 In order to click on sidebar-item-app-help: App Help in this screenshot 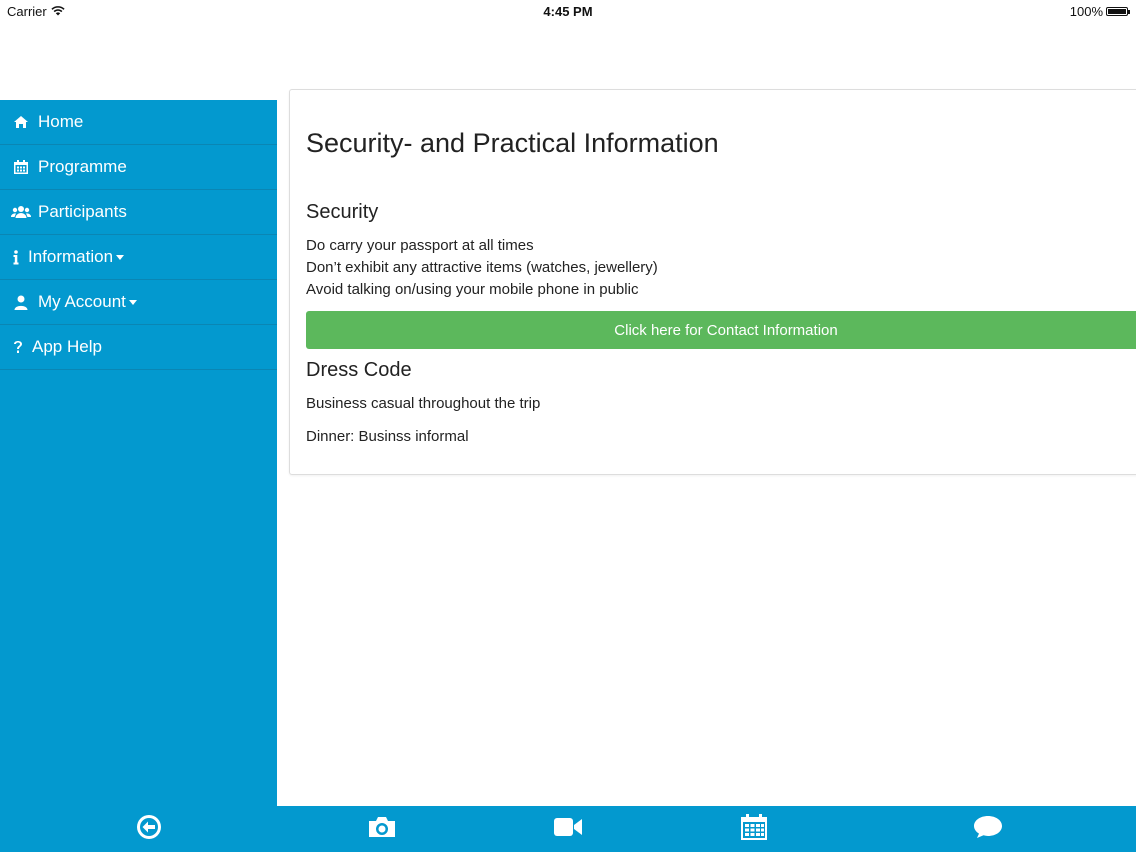, I will do `click(138, 347)`.